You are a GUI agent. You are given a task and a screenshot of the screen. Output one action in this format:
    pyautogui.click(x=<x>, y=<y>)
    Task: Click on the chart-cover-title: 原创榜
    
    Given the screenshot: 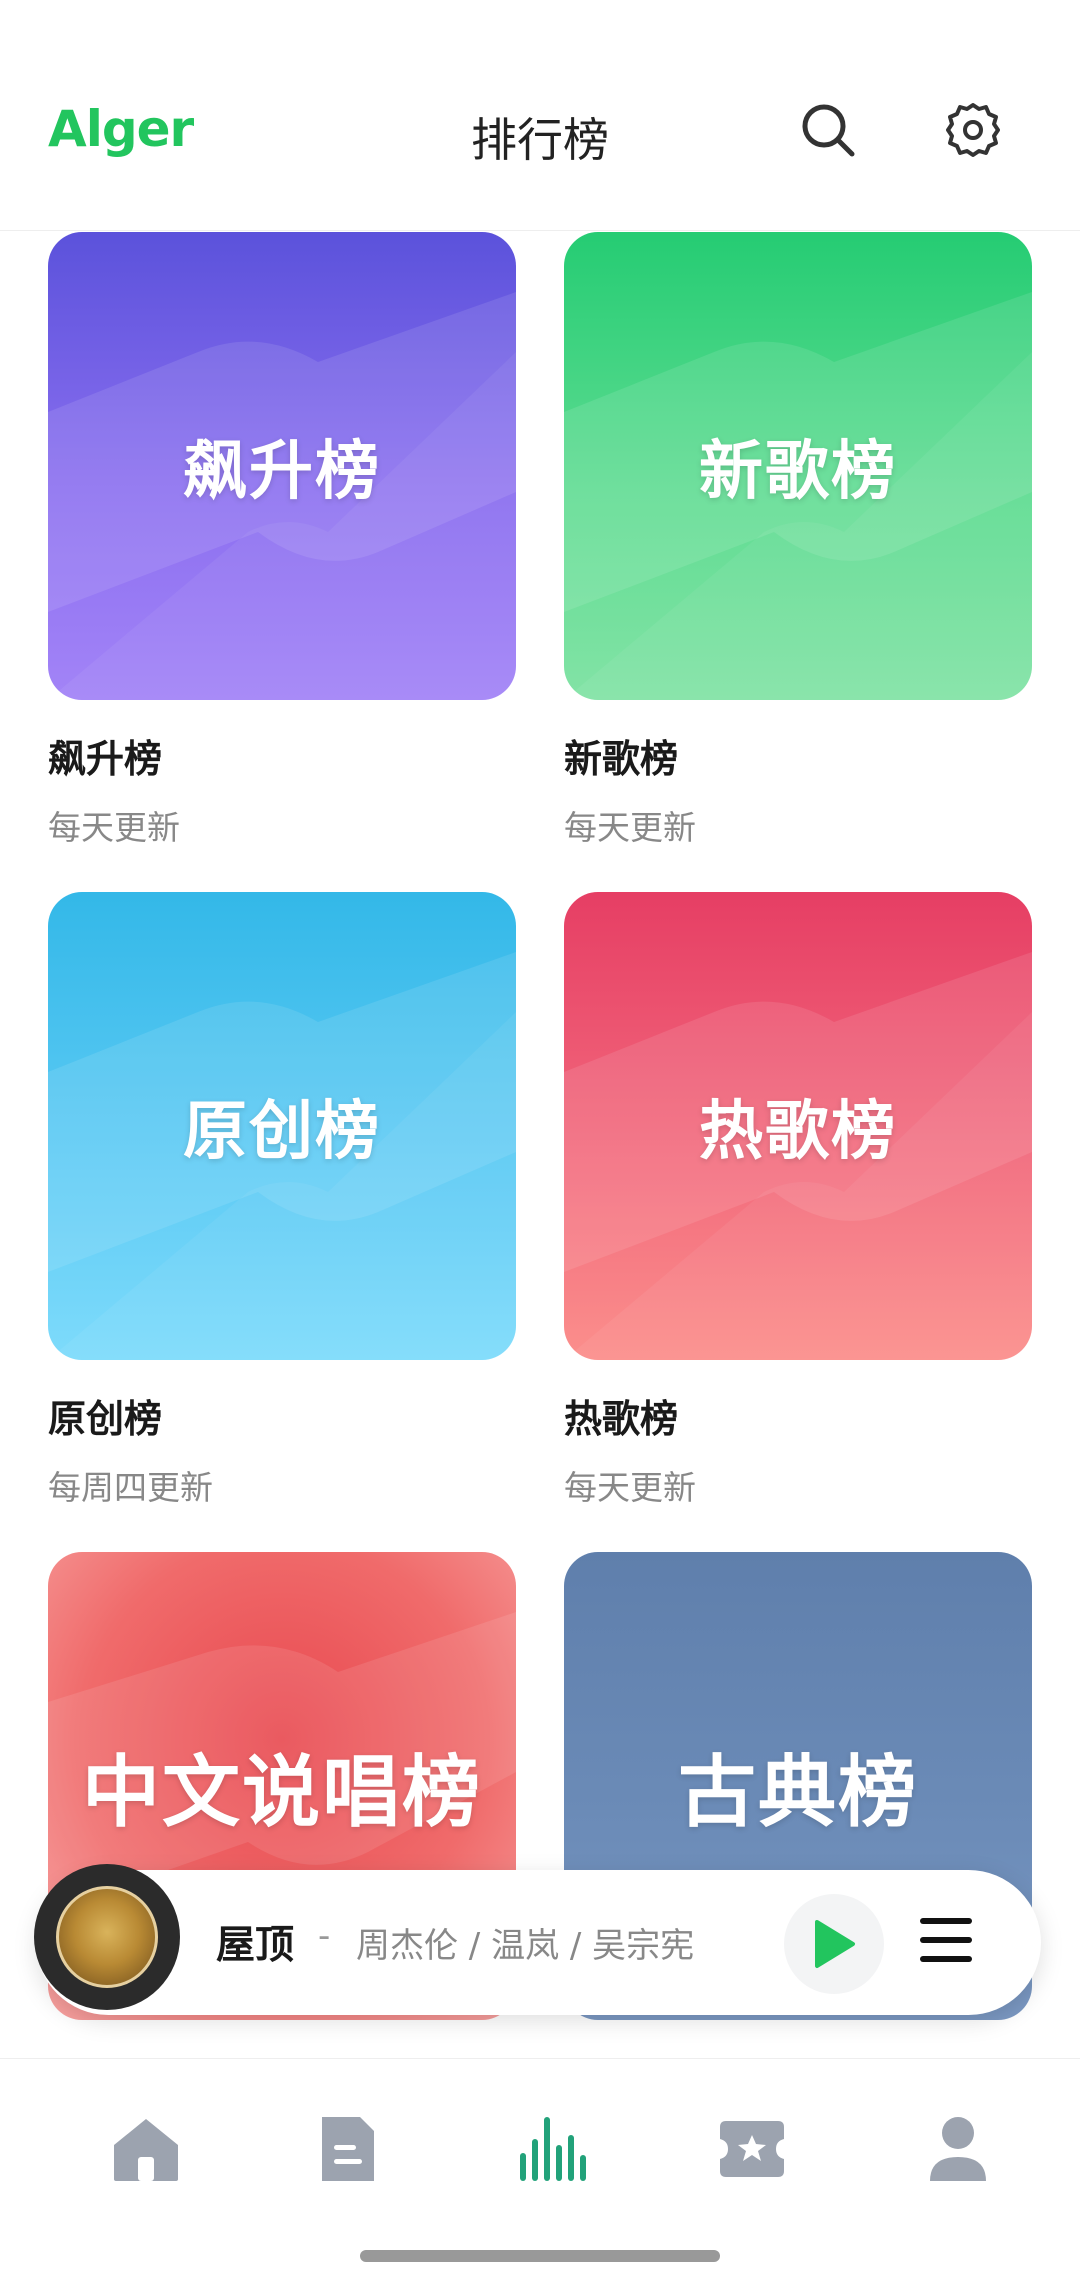 What is the action you would take?
    pyautogui.click(x=282, y=1132)
    